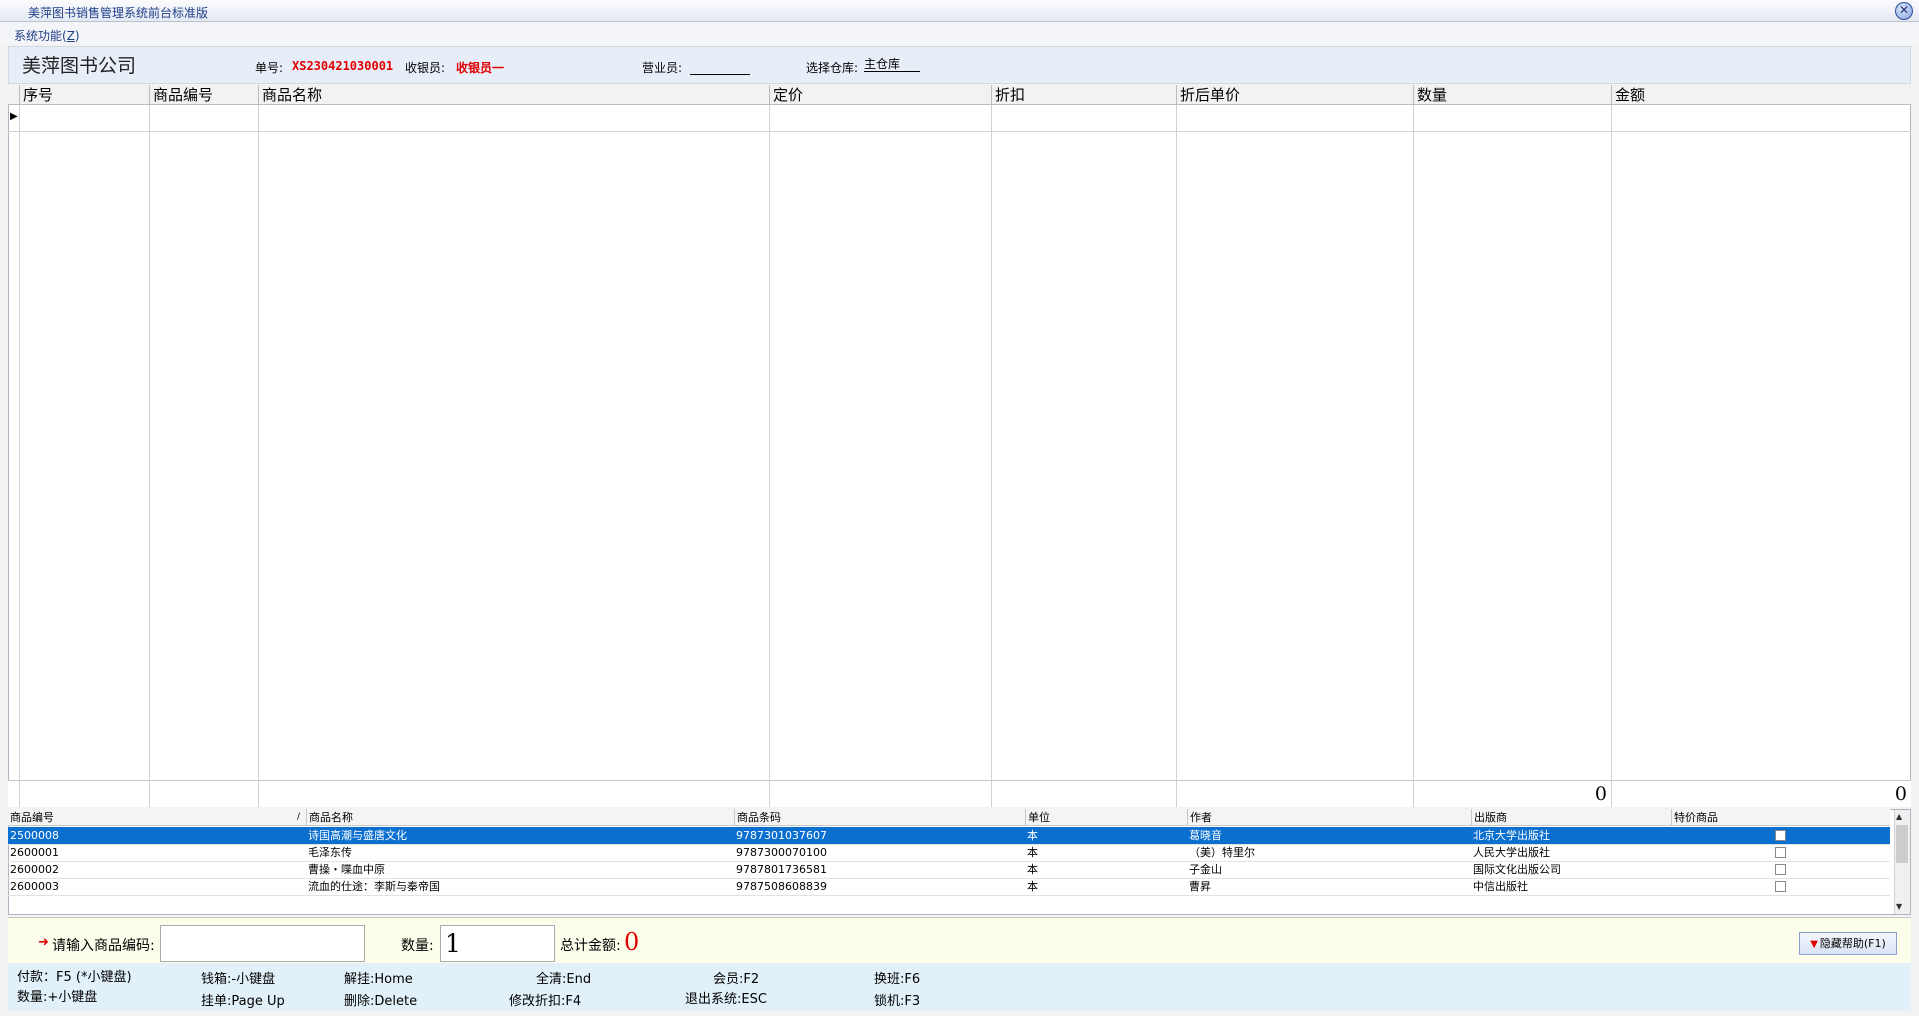  I want to click on column-header-name: 商品名称, so click(513, 95).